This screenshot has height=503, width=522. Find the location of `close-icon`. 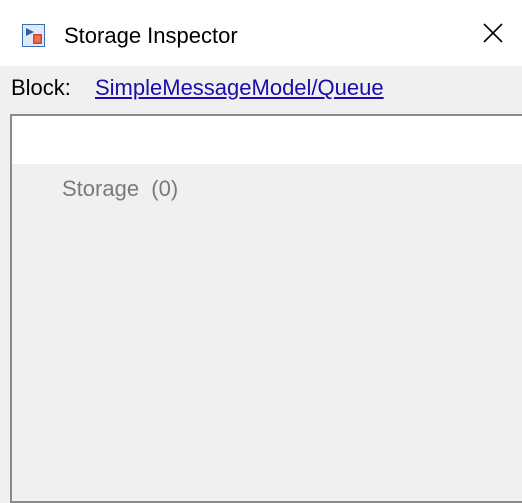

close-icon is located at coordinates (493, 35).